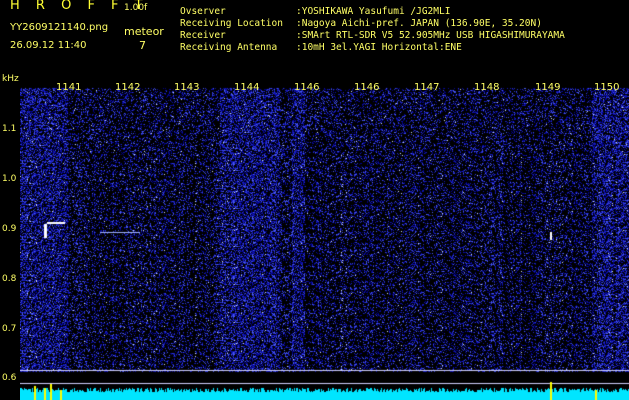 Image resolution: width=629 pixels, height=400 pixels. What do you see at coordinates (203, 11) in the screenshot?
I see `info-observer-key: Ovserver` at bounding box center [203, 11].